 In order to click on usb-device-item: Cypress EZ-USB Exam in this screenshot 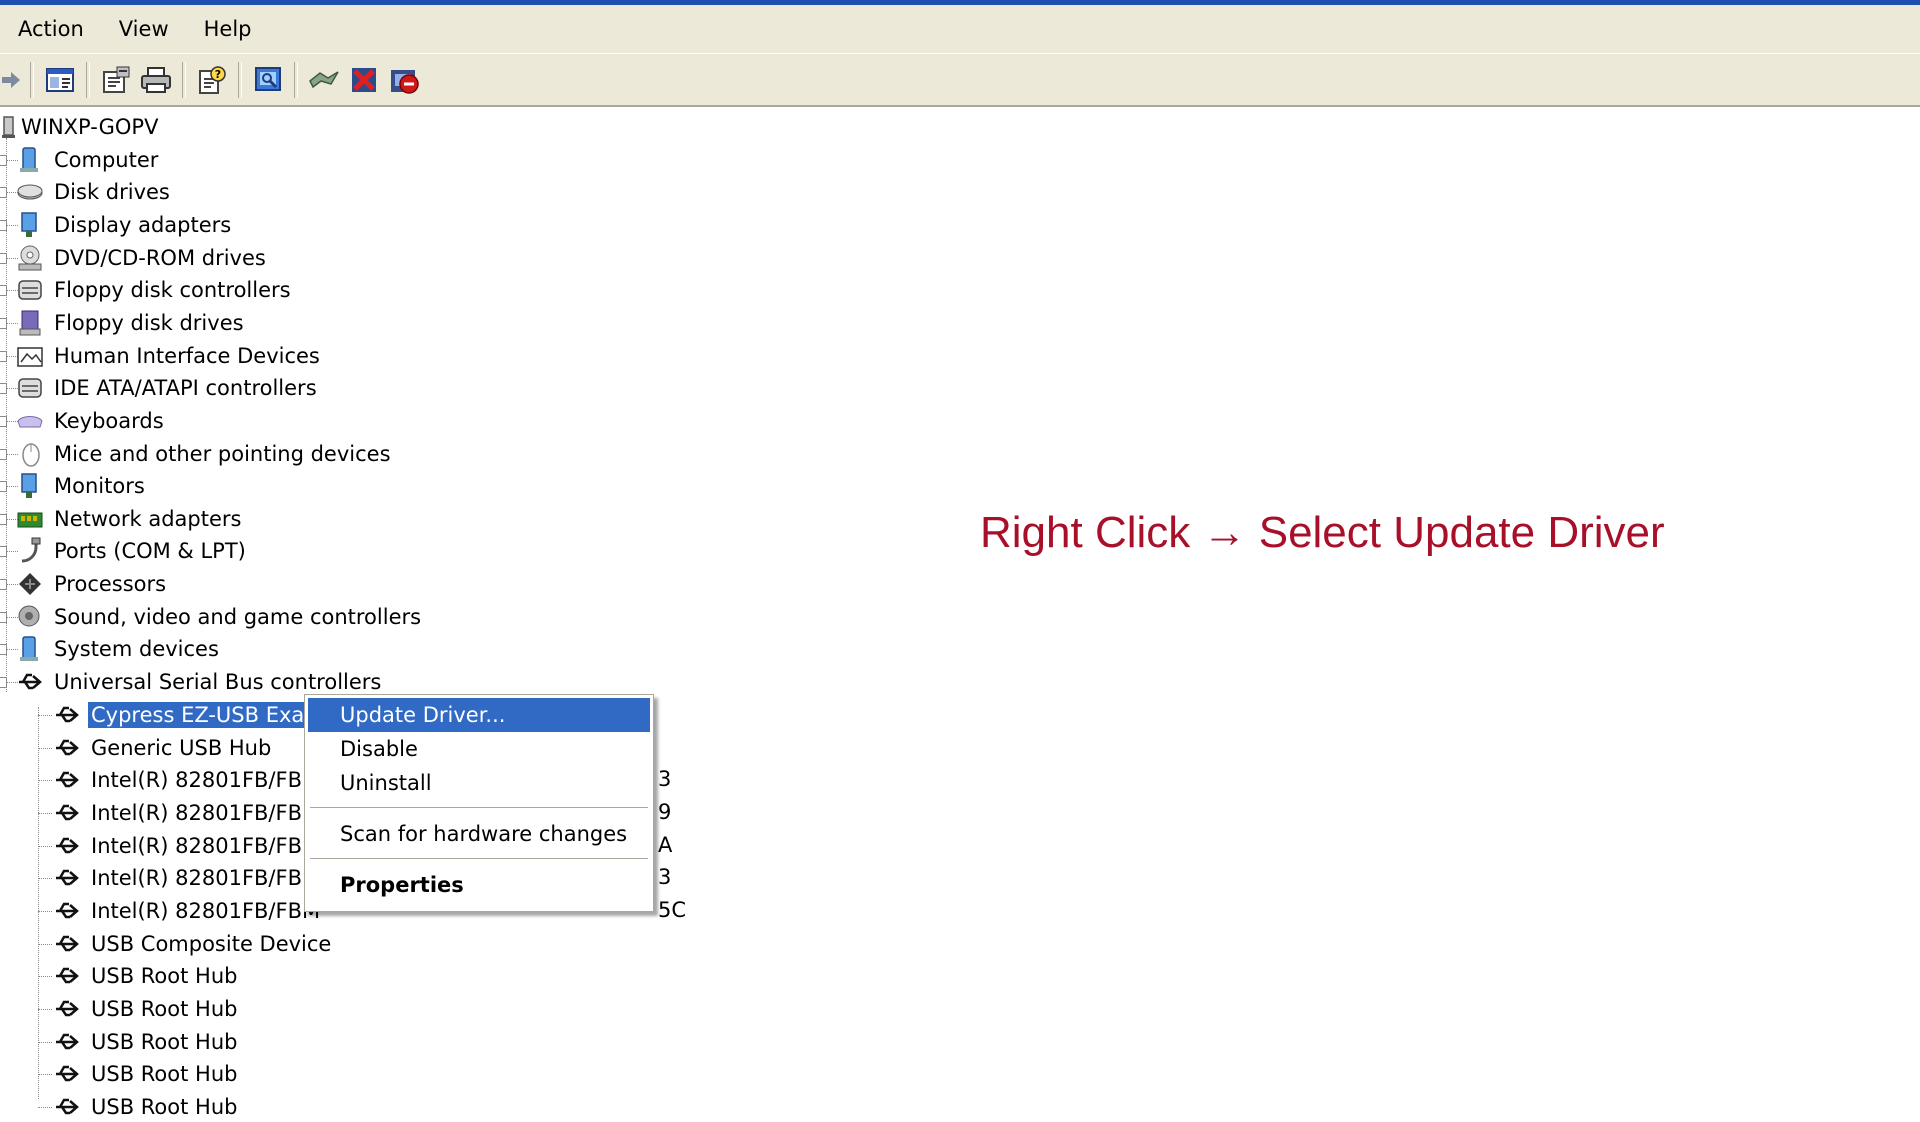, I will do `click(190, 715)`.